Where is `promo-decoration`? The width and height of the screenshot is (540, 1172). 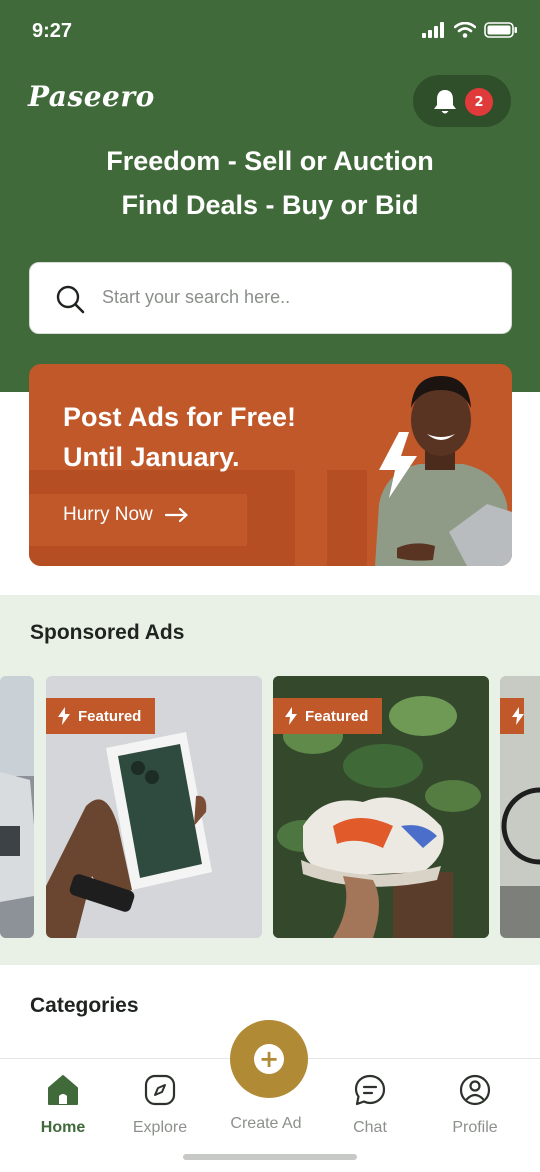
promo-decoration is located at coordinates (139, 482).